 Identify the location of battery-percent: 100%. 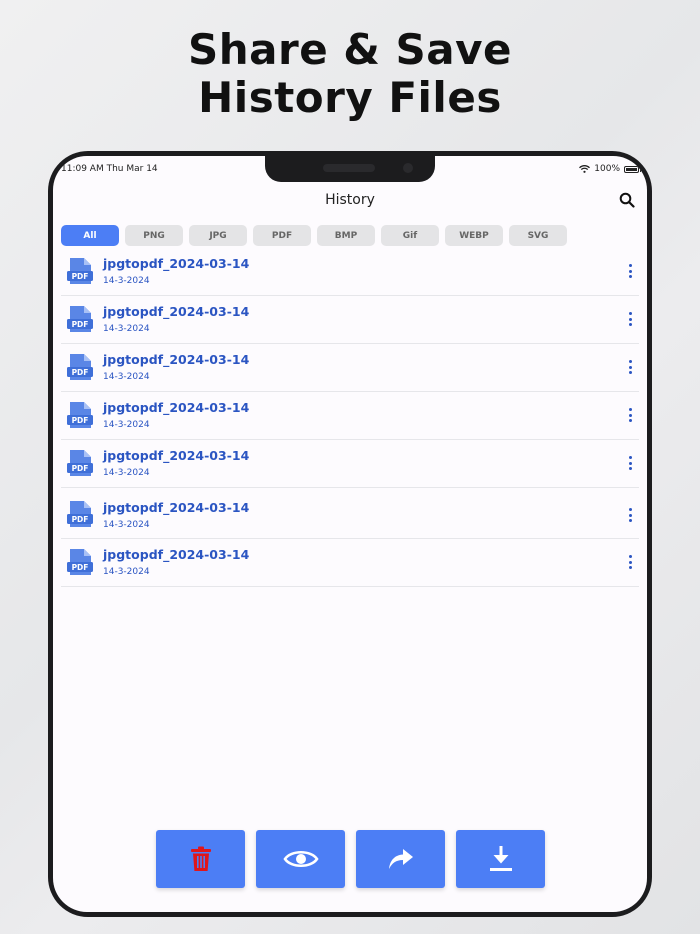
(607, 169).